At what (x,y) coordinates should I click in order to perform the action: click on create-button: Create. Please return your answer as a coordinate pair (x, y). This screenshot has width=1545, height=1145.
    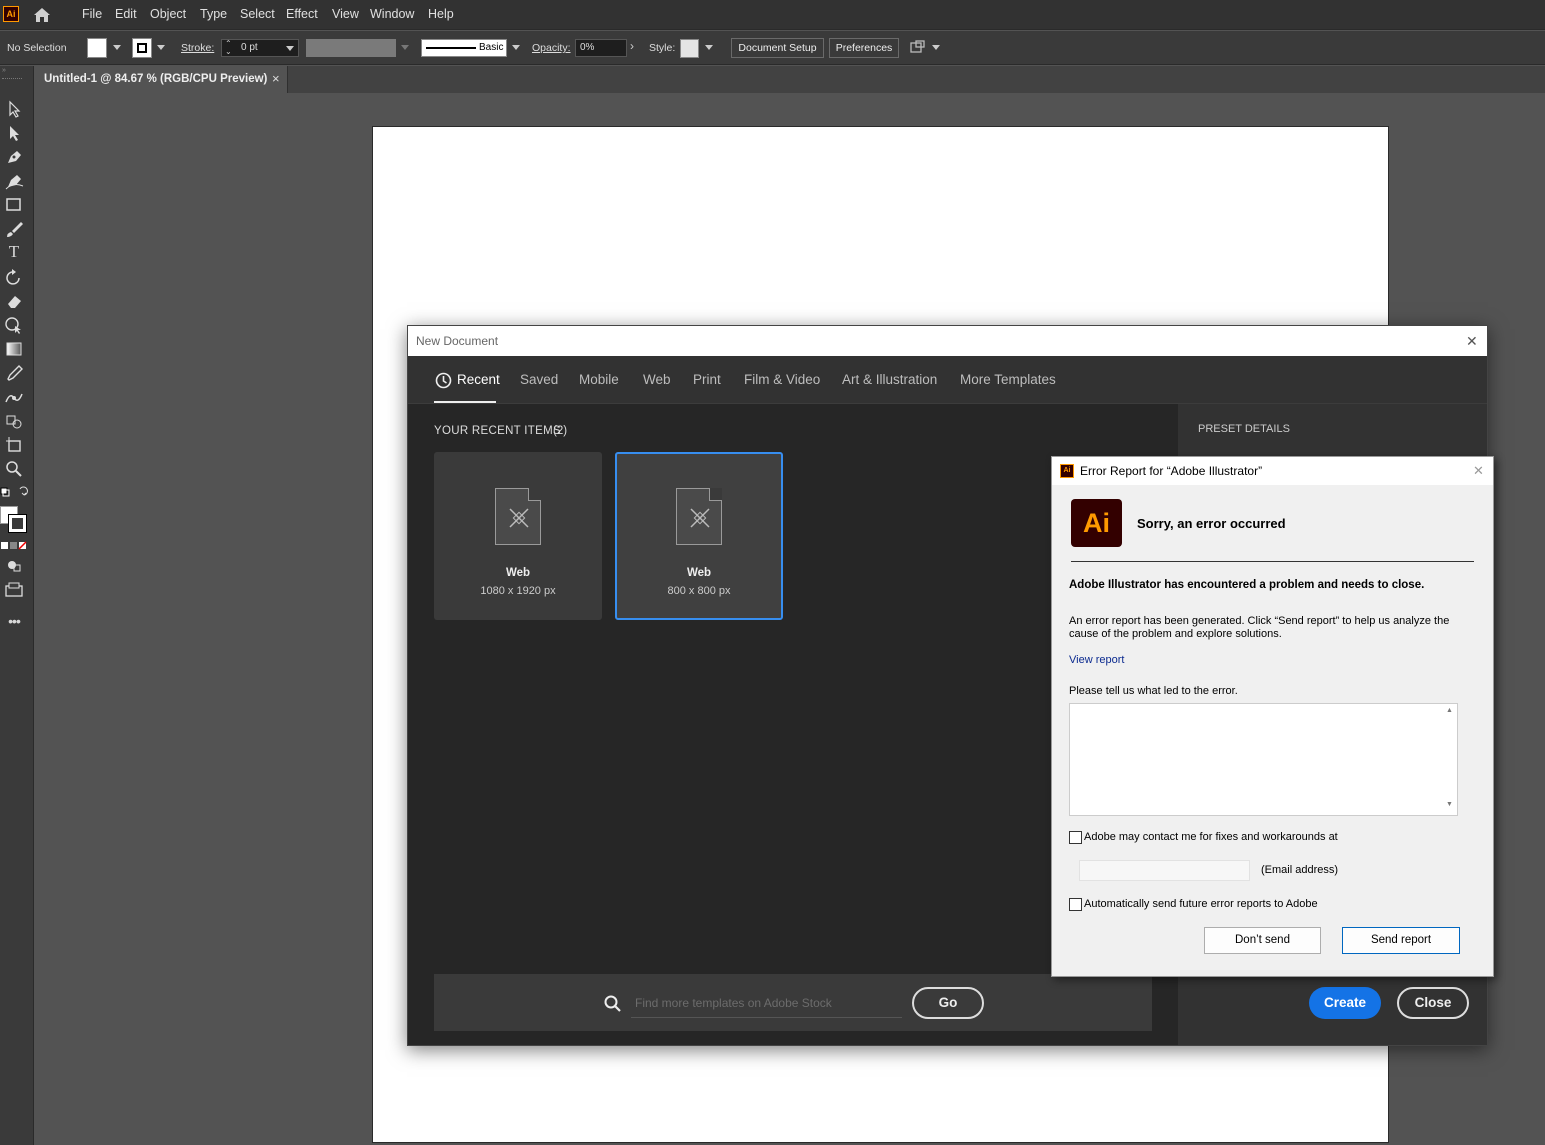
    Looking at the image, I should click on (1345, 1003).